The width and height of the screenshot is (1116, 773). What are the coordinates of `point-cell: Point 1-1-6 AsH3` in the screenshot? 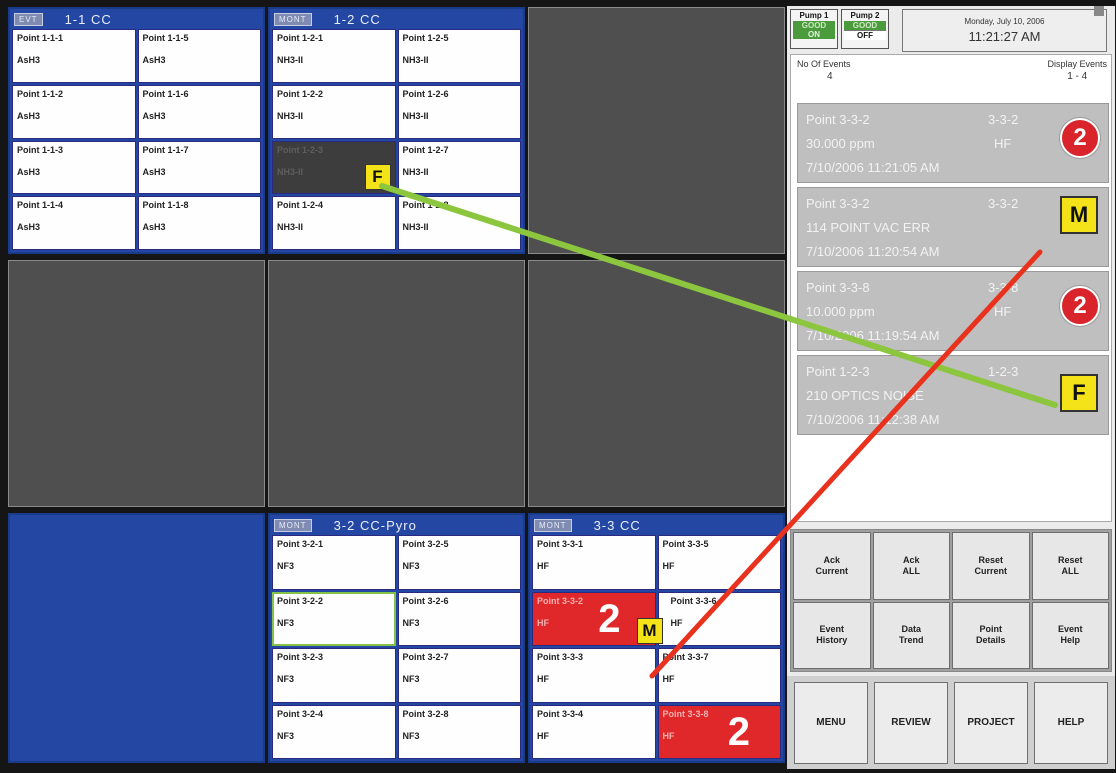 It's located at (199, 111).